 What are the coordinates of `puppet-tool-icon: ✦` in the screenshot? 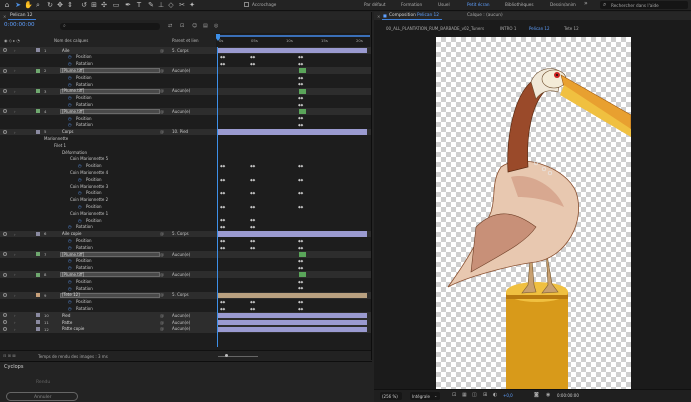 It's located at (192, 5).